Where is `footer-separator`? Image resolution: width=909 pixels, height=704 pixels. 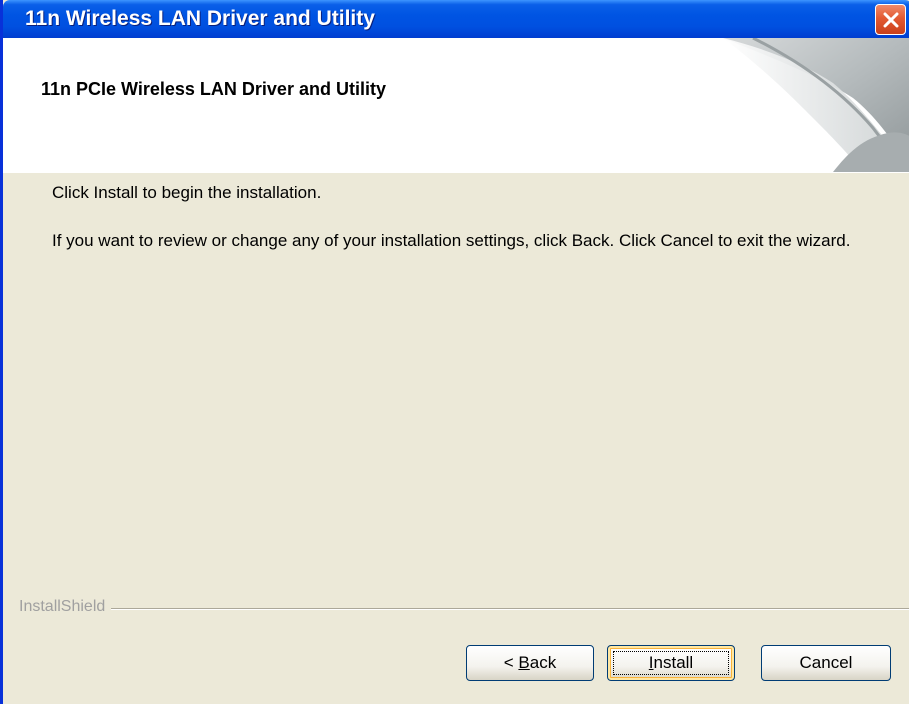
footer-separator is located at coordinates (464, 609).